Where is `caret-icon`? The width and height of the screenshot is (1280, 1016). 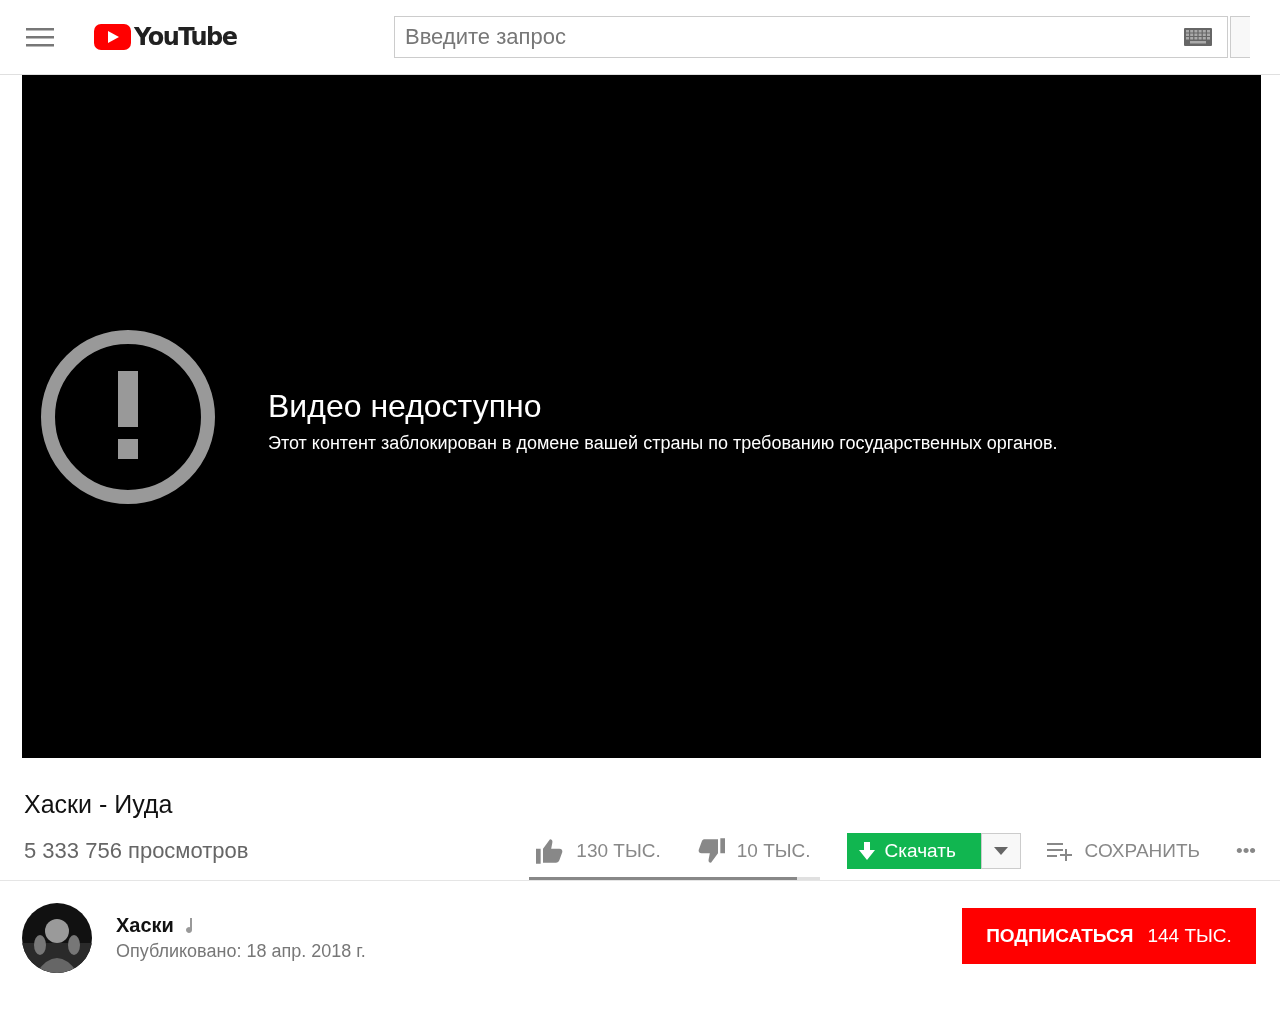
caret-icon is located at coordinates (1000, 851).